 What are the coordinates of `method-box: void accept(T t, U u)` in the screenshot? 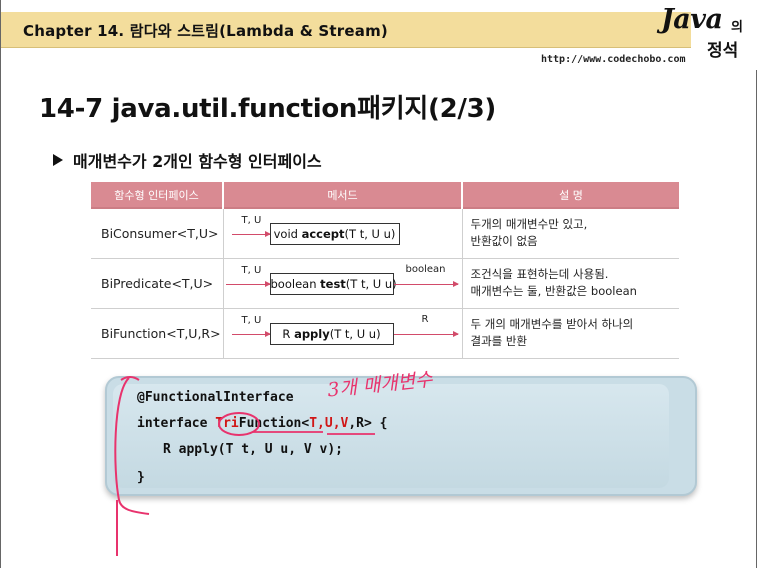 It's located at (334, 234).